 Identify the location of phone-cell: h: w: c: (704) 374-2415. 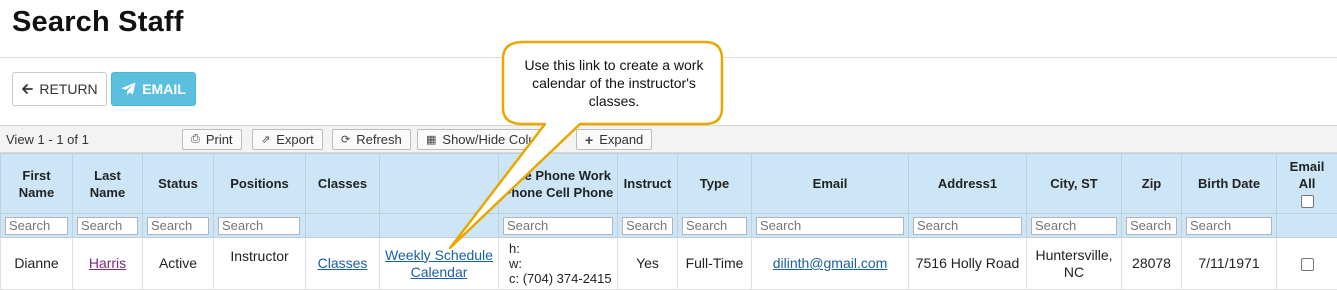
(558, 264).